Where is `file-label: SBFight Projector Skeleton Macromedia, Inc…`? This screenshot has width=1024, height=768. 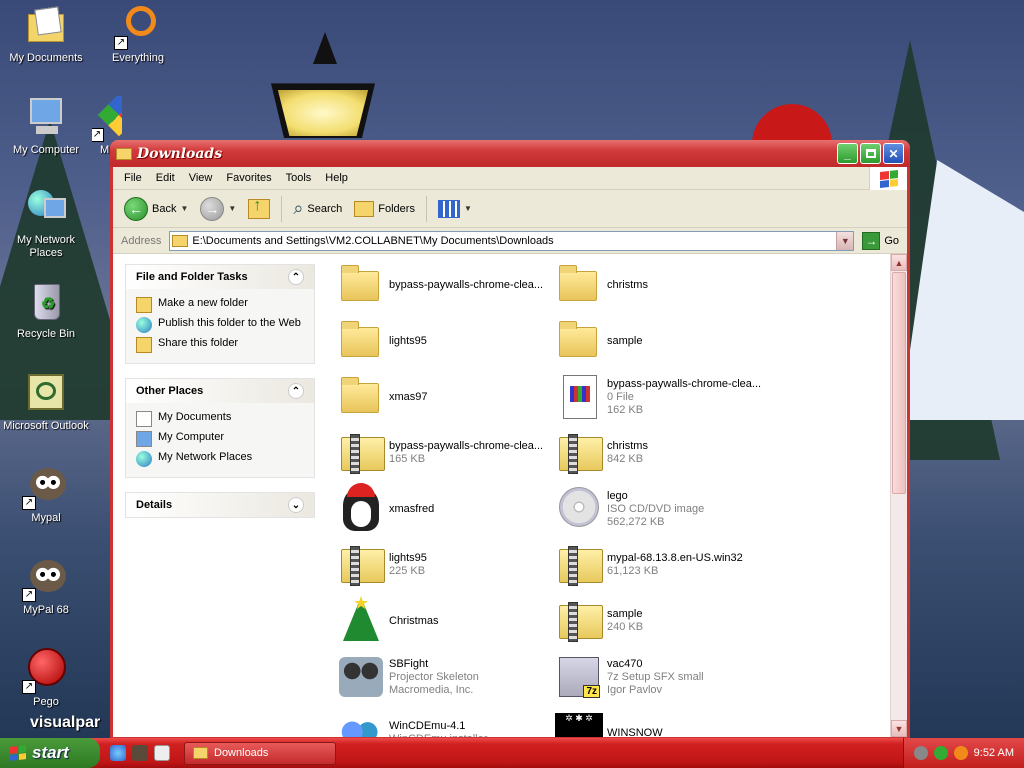 file-label: SBFight Projector Skeleton Macromedia, Inc… is located at coordinates (434, 677).